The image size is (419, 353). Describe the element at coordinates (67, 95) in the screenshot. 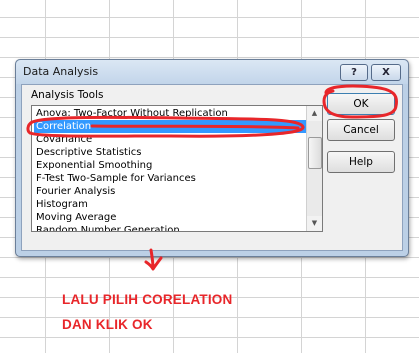

I see `analysis-tools-label: Analysis Tools` at that location.